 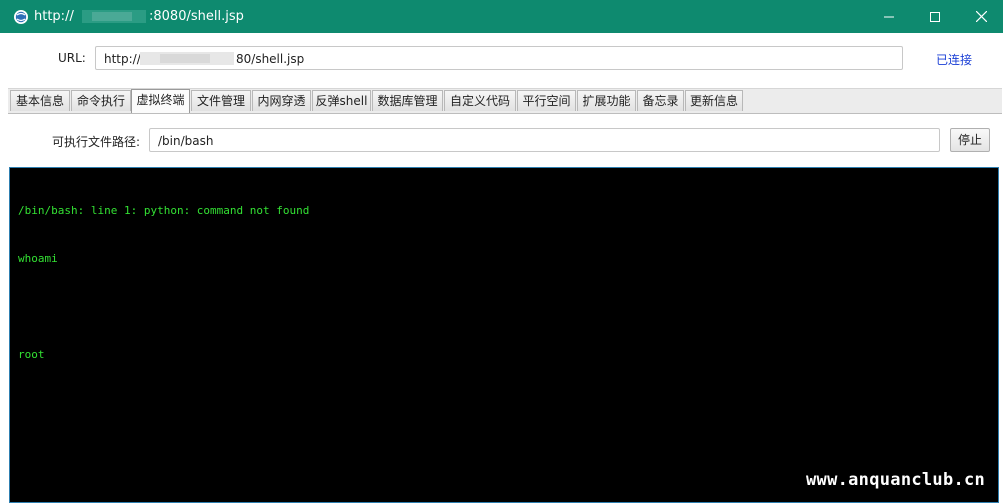 What do you see at coordinates (31, 354) in the screenshot?
I see `terminal-line: root` at bounding box center [31, 354].